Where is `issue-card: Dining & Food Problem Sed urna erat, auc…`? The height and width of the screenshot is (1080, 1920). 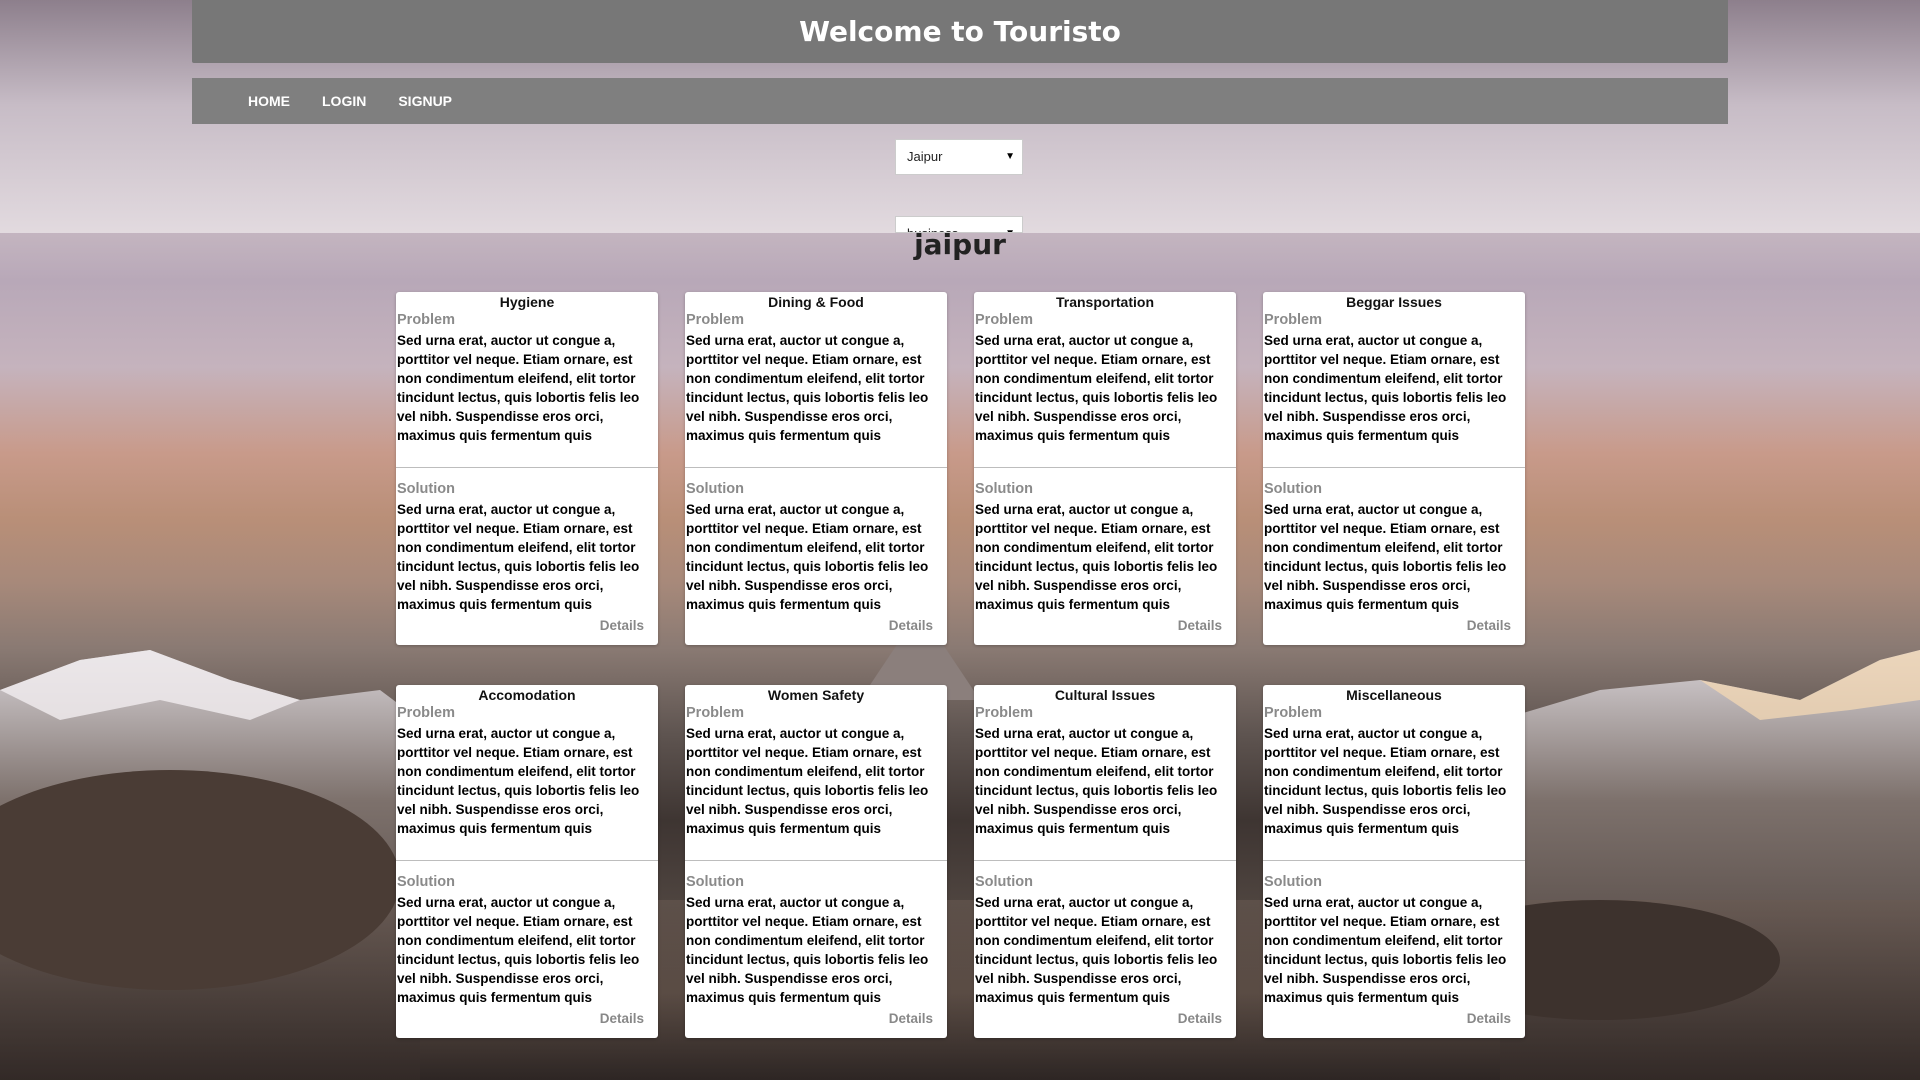
issue-card: Dining & Food Problem Sed urna erat, auc… is located at coordinates (816, 468).